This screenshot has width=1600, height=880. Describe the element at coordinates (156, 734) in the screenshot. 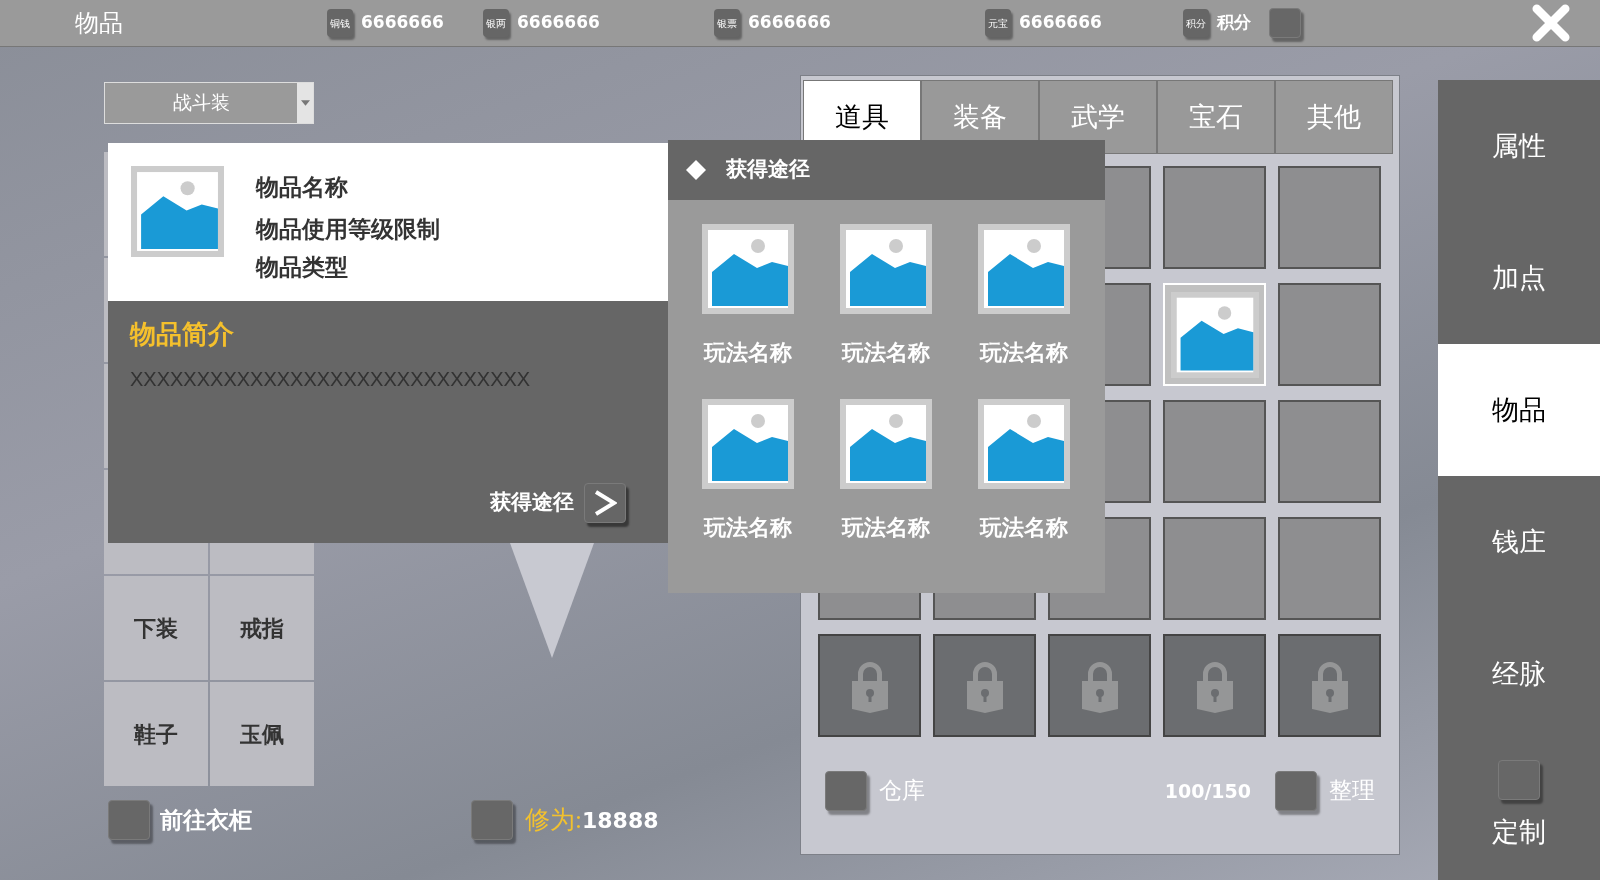

I see `slot-label: 鞋子` at that location.